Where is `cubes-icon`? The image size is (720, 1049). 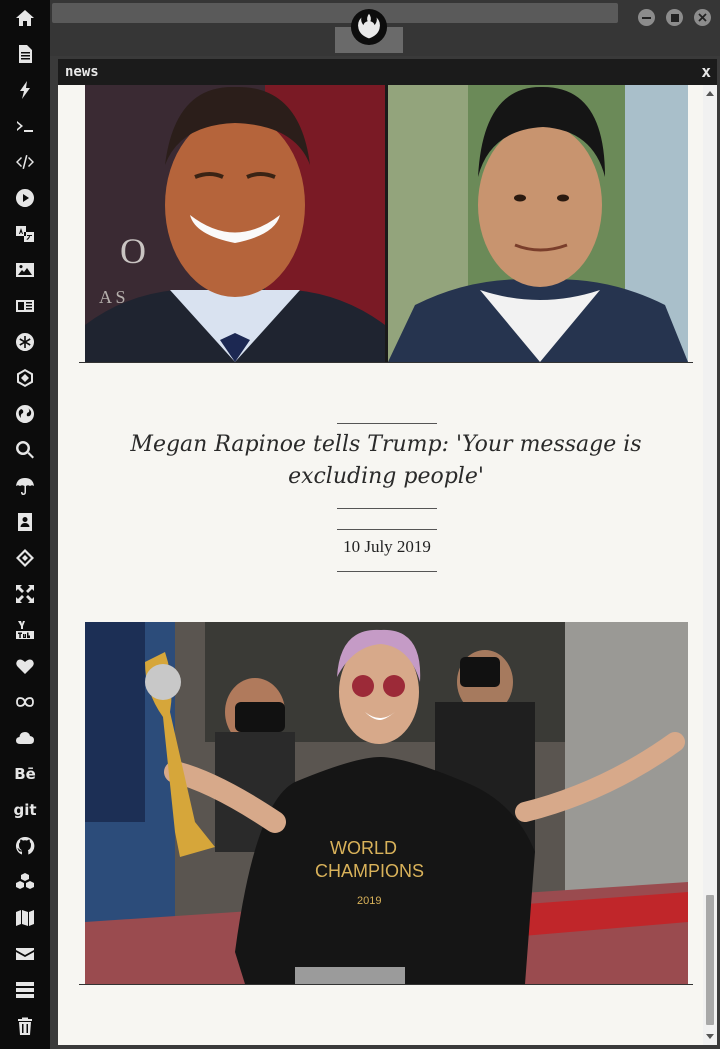 cubes-icon is located at coordinates (25, 882).